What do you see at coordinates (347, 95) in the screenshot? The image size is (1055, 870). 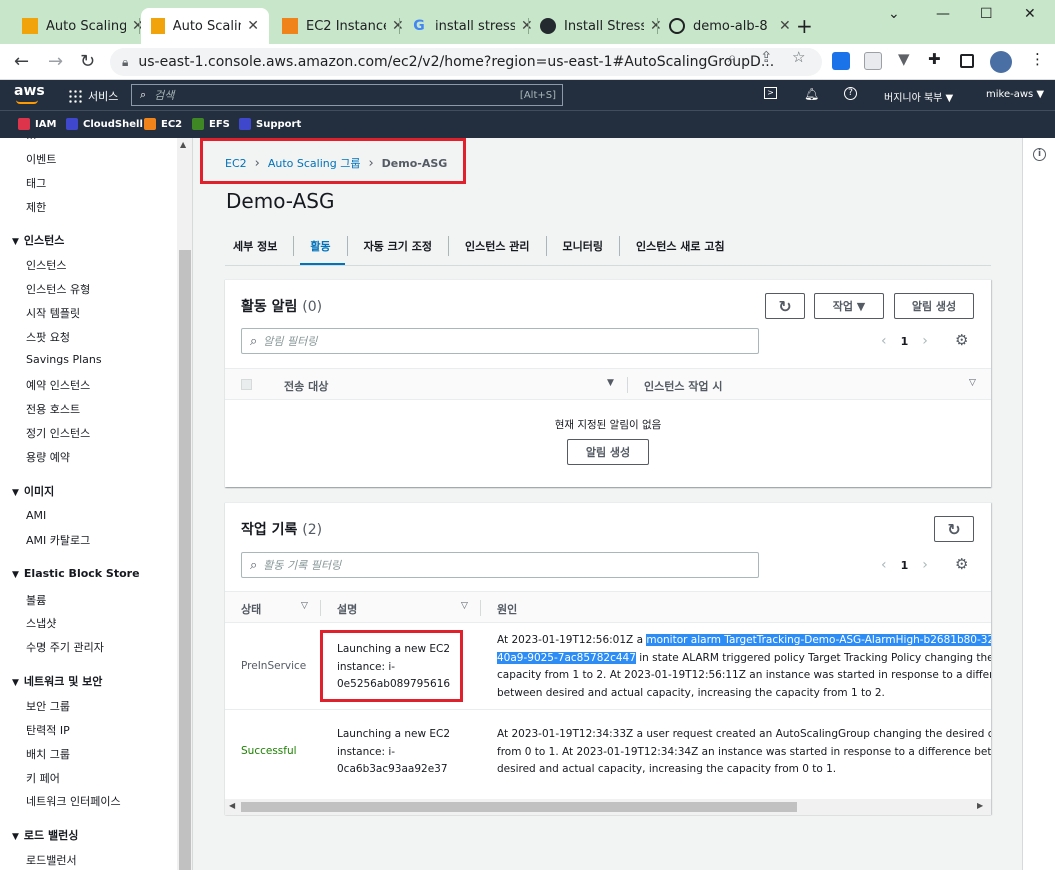 I see `search-input: ⌕ 검색 [Alt+S]` at bounding box center [347, 95].